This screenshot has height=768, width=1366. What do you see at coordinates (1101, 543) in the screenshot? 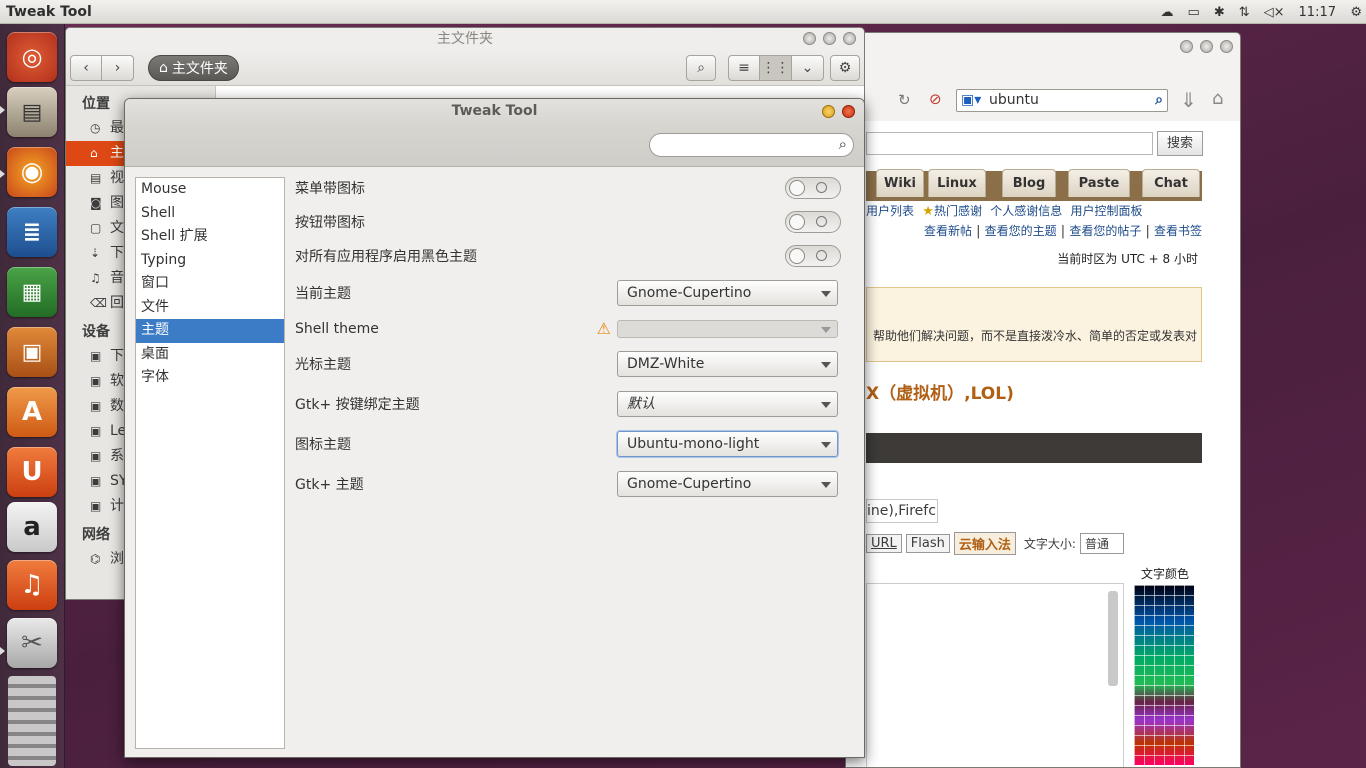
I see `font-size-select: 普通` at bounding box center [1101, 543].